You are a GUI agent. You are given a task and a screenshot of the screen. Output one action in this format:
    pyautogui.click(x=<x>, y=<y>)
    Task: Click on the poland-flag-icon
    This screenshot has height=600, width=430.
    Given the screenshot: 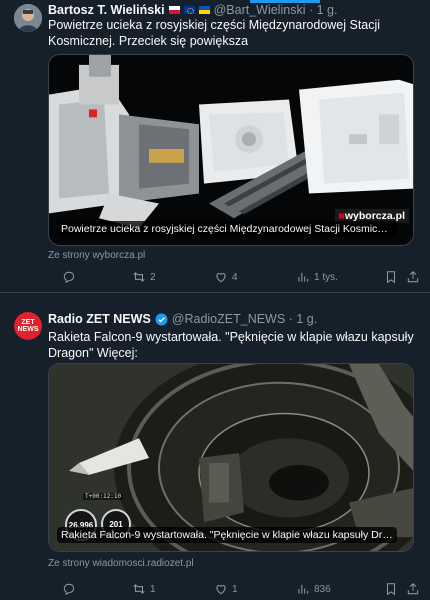 What is the action you would take?
    pyautogui.click(x=174, y=10)
    